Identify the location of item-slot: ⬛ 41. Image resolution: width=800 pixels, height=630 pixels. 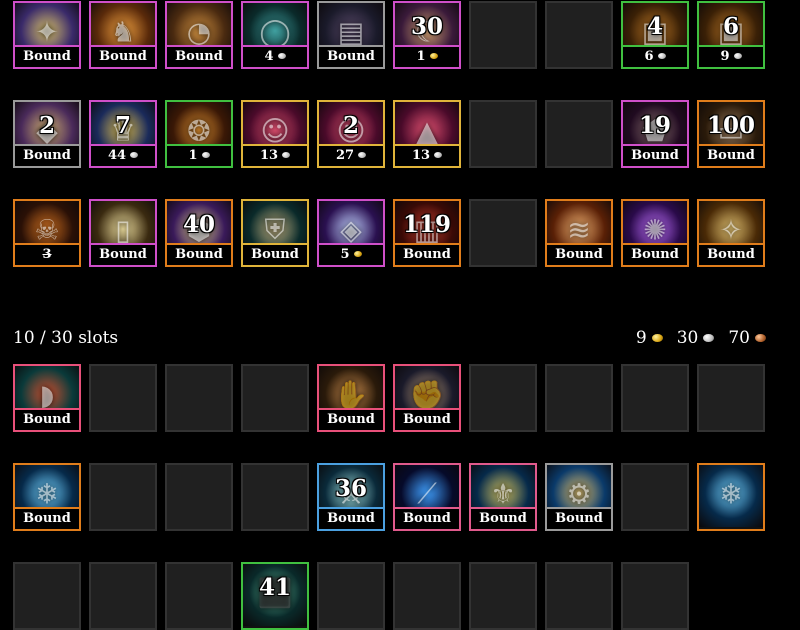
(275, 596).